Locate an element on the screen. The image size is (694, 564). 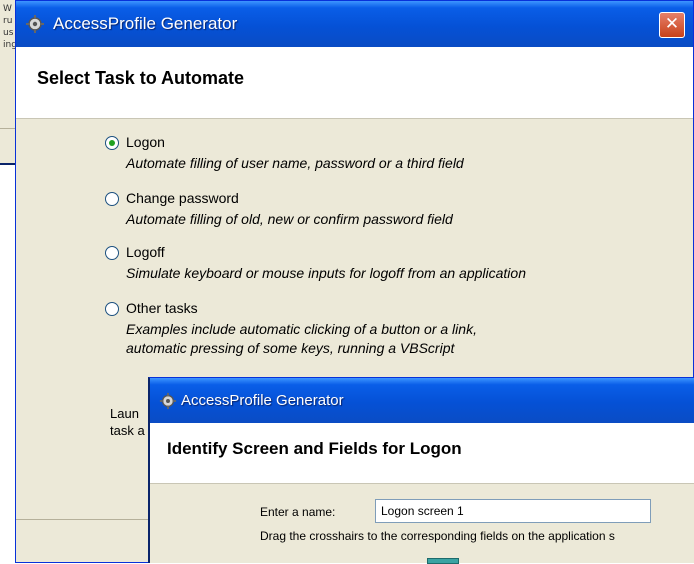
name-label: Enter a name: is located at coordinates (298, 512).